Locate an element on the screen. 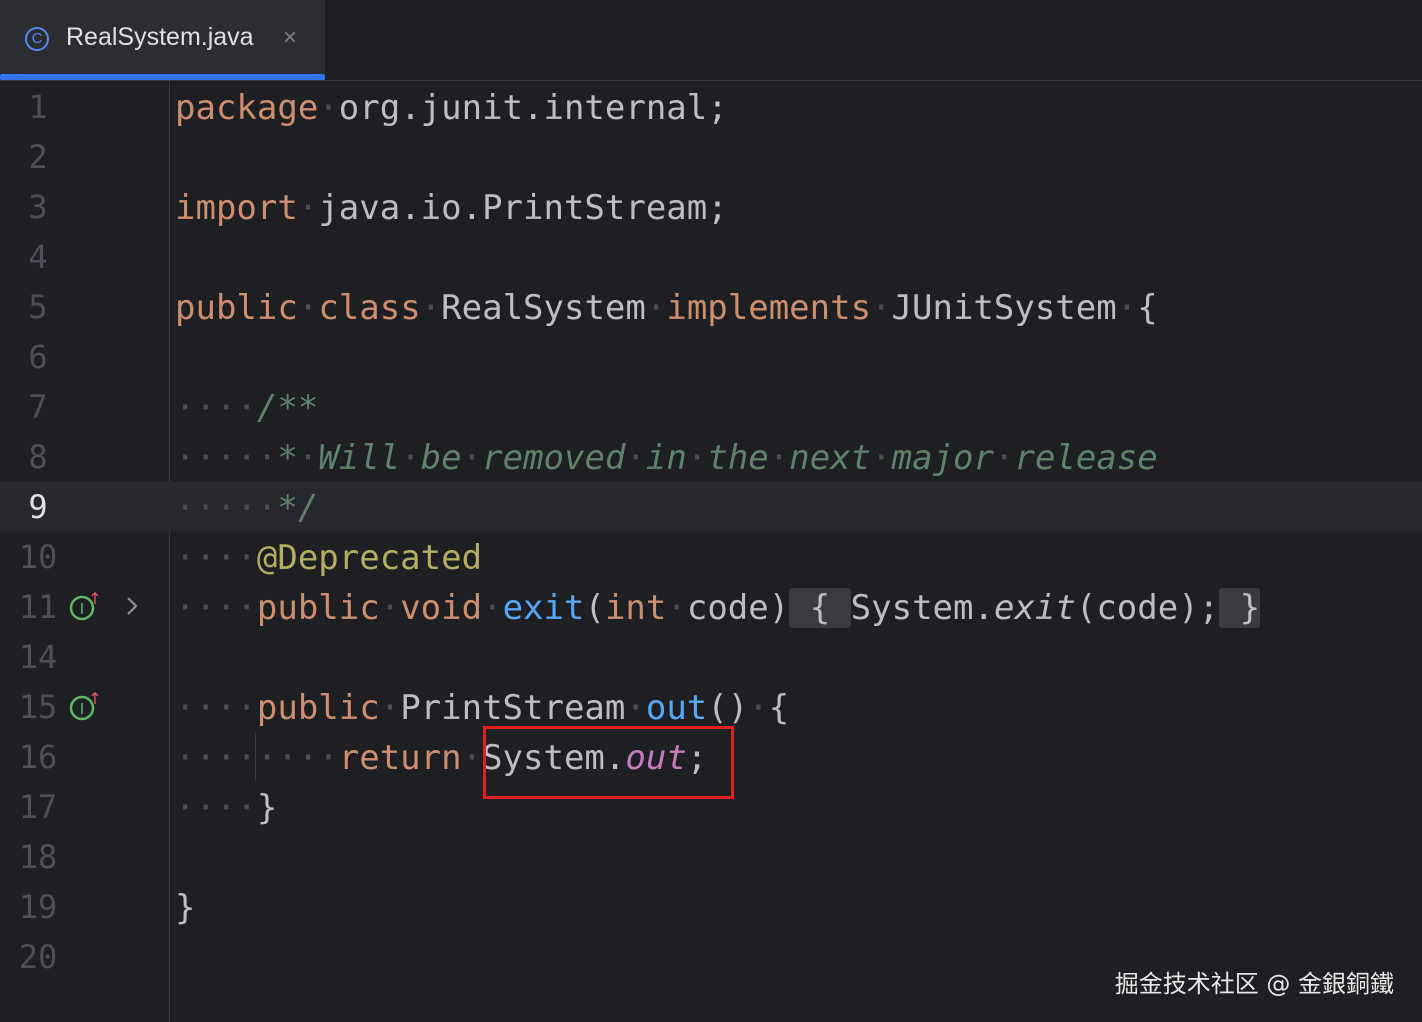 The height and width of the screenshot is (1022, 1422). code-text: ····public·PrintStream·out()·{ is located at coordinates (482, 708).